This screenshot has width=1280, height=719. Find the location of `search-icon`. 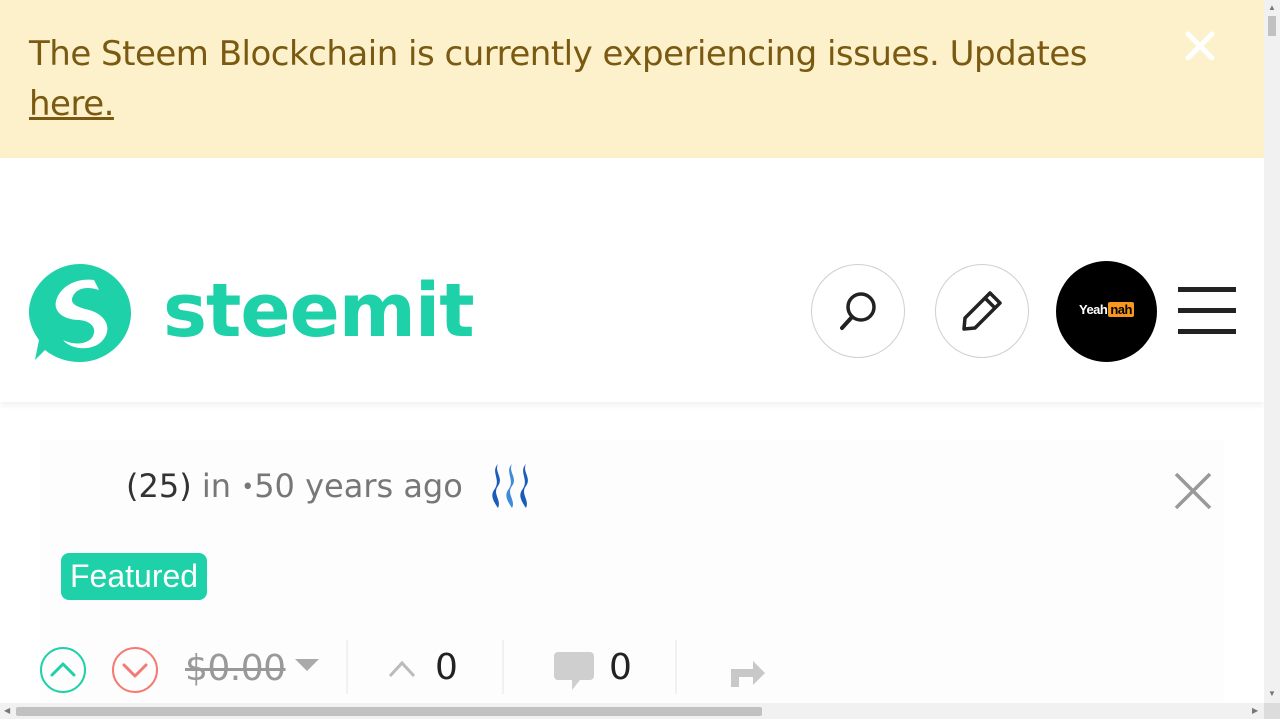

search-icon is located at coordinates (858, 311).